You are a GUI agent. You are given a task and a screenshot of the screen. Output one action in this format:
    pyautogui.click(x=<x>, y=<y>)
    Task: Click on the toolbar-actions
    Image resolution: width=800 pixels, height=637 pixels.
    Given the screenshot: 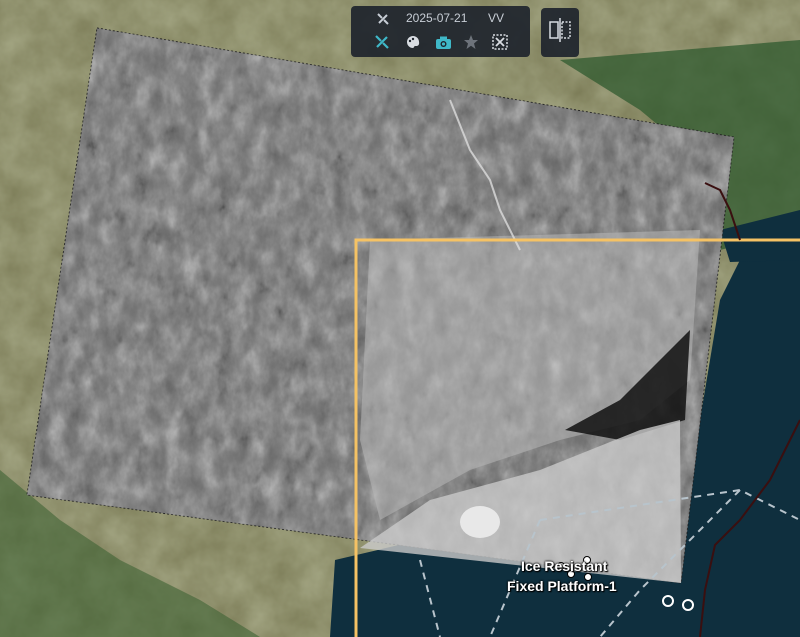 What is the action you would take?
    pyautogui.click(x=443, y=42)
    